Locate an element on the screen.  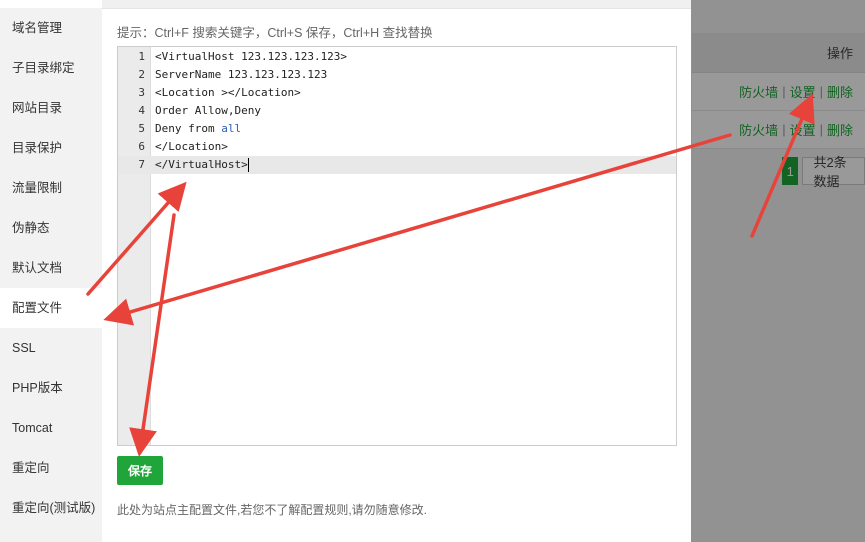
sidebar-item-redirect-beta: 重定向(测试版) is located at coordinates (51, 508).